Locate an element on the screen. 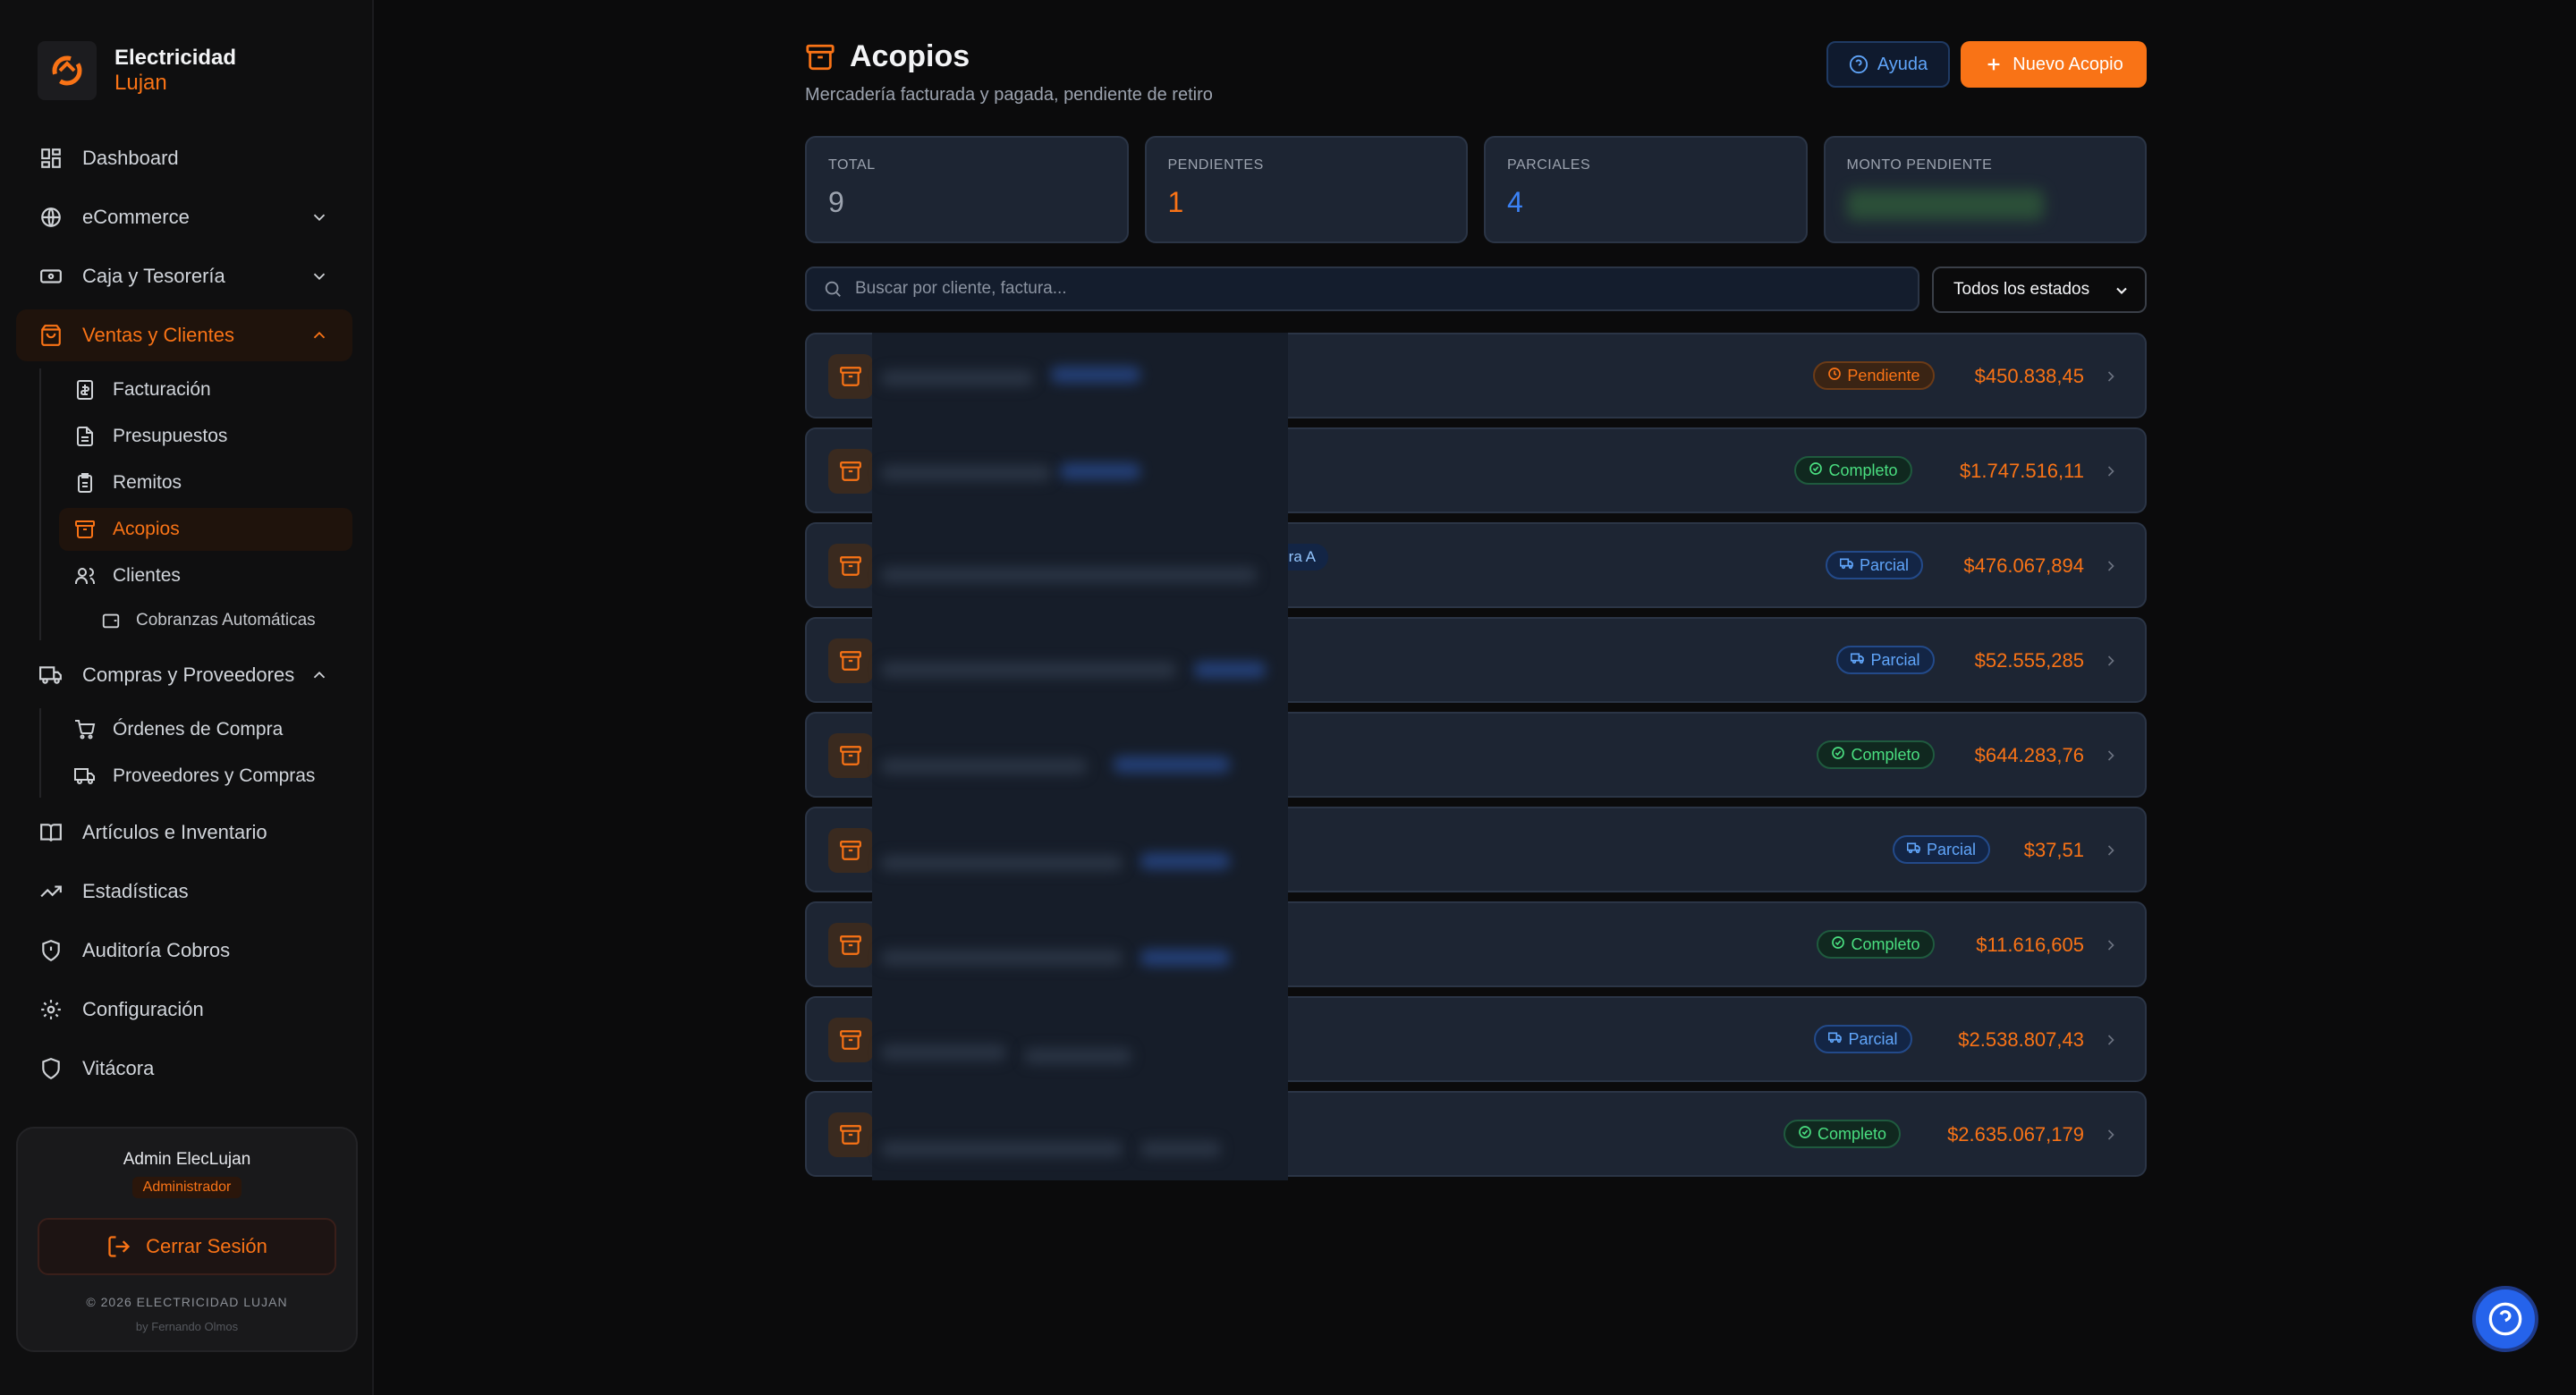  sidebar-item-ventas: Ventas y Clientes is located at coordinates (184, 335).